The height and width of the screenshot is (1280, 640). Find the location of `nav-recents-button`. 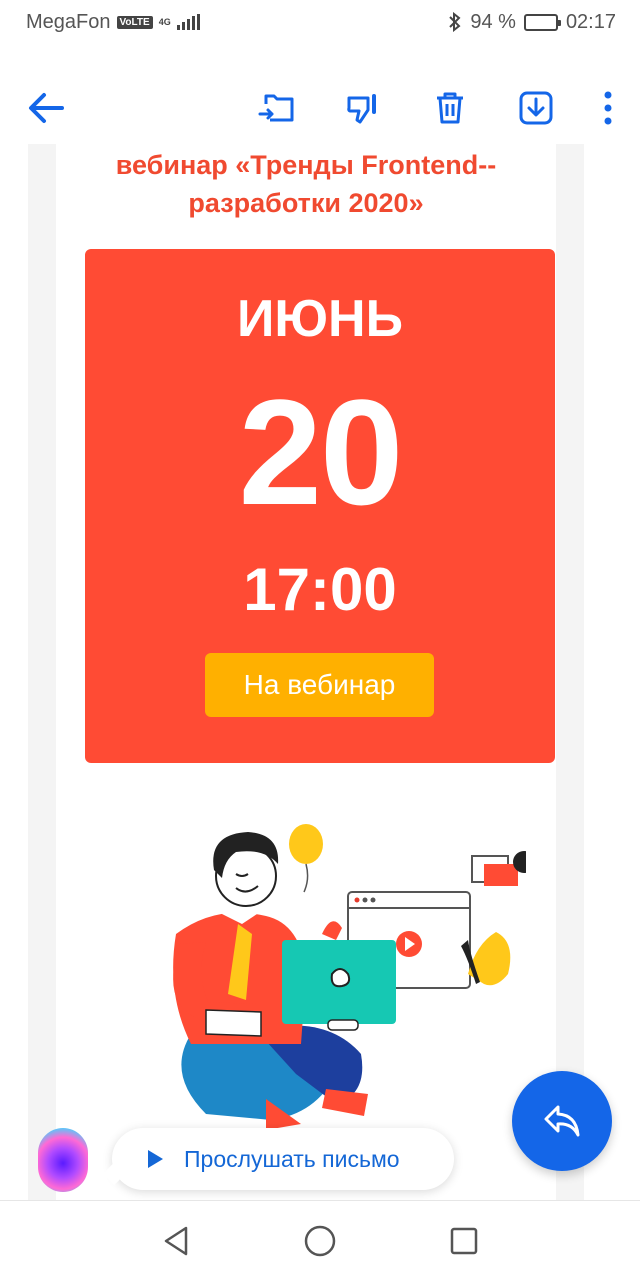

nav-recents-button is located at coordinates (464, 1241).